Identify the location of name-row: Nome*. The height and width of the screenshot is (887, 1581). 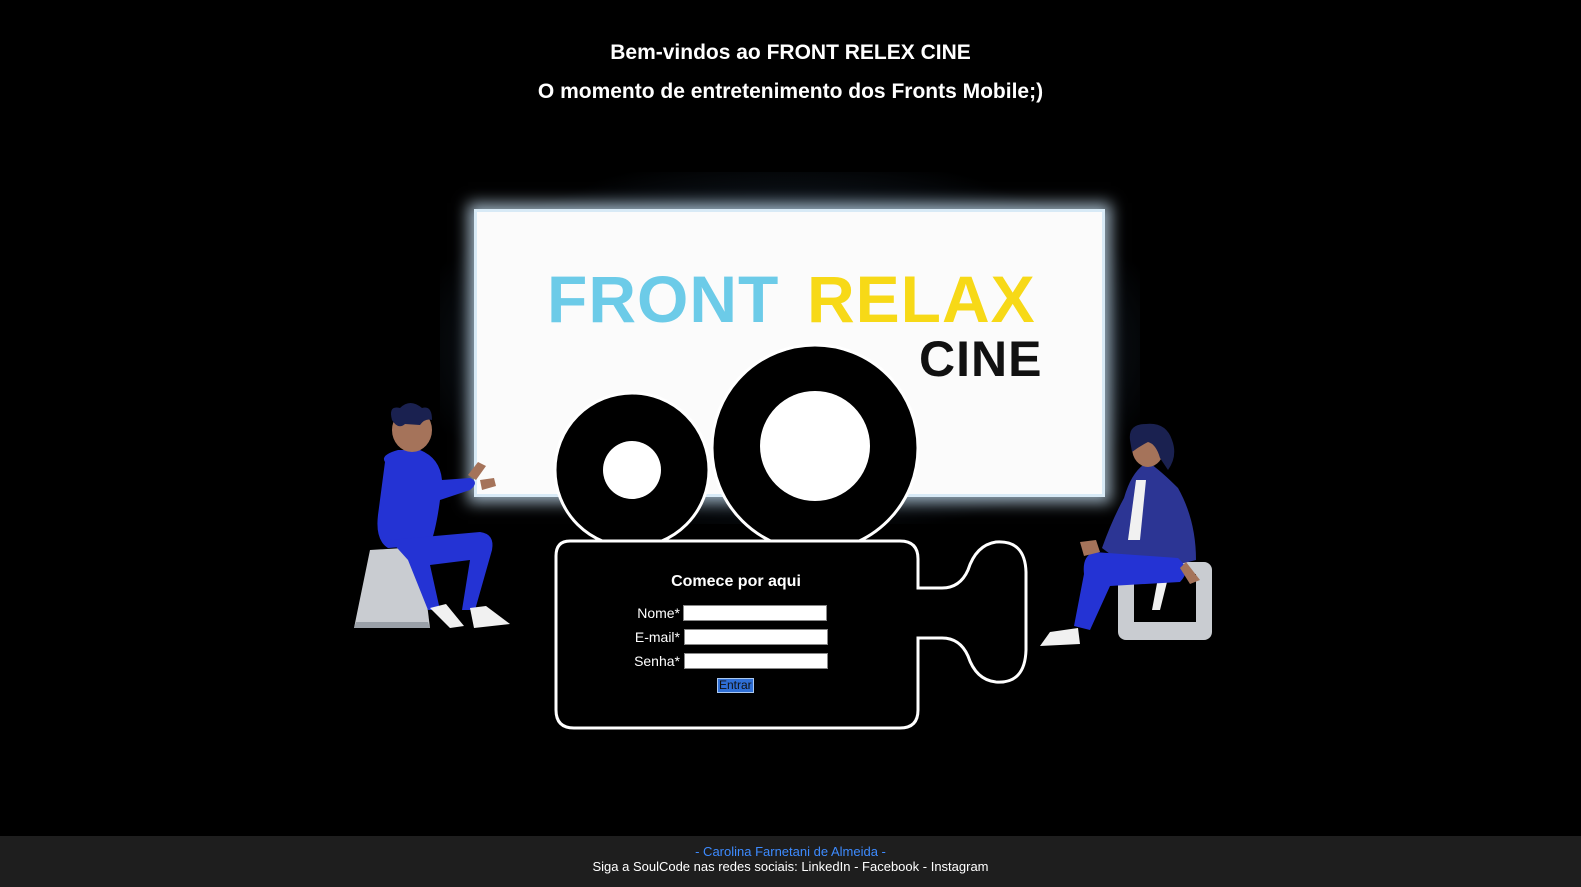
(736, 613).